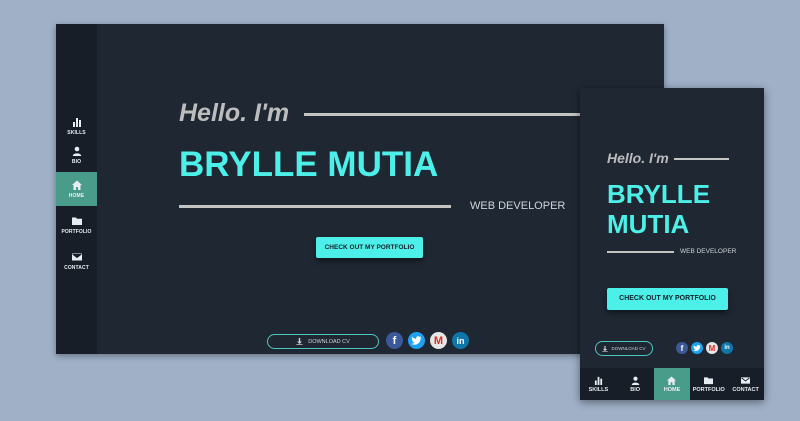 The height and width of the screenshot is (421, 800). I want to click on sidebar-item-label: BIO, so click(76, 161).